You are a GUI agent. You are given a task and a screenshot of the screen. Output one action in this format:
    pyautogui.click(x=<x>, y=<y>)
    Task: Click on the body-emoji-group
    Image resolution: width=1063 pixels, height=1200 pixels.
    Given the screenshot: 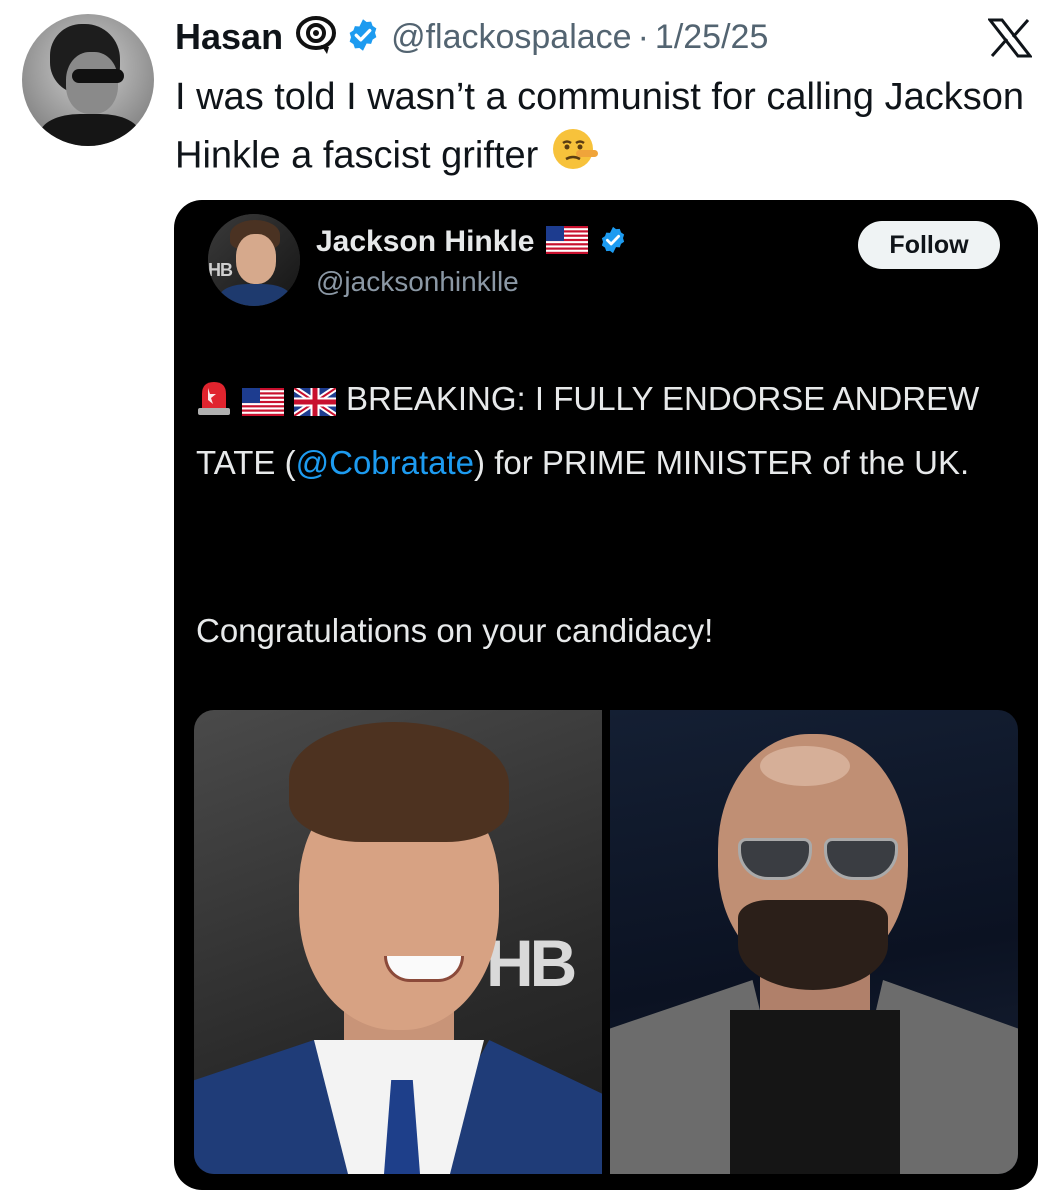 What is the action you would take?
    pyautogui.click(x=267, y=405)
    